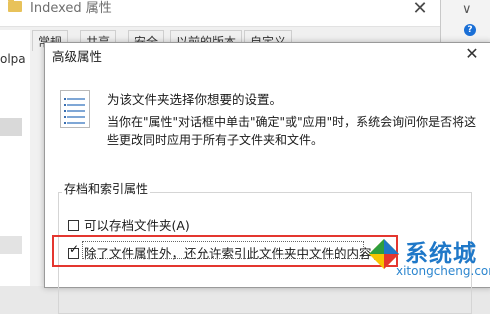 This screenshot has width=490, height=314. I want to click on archive-checkbox-label: 可以存档文件夹(A), so click(137, 224).